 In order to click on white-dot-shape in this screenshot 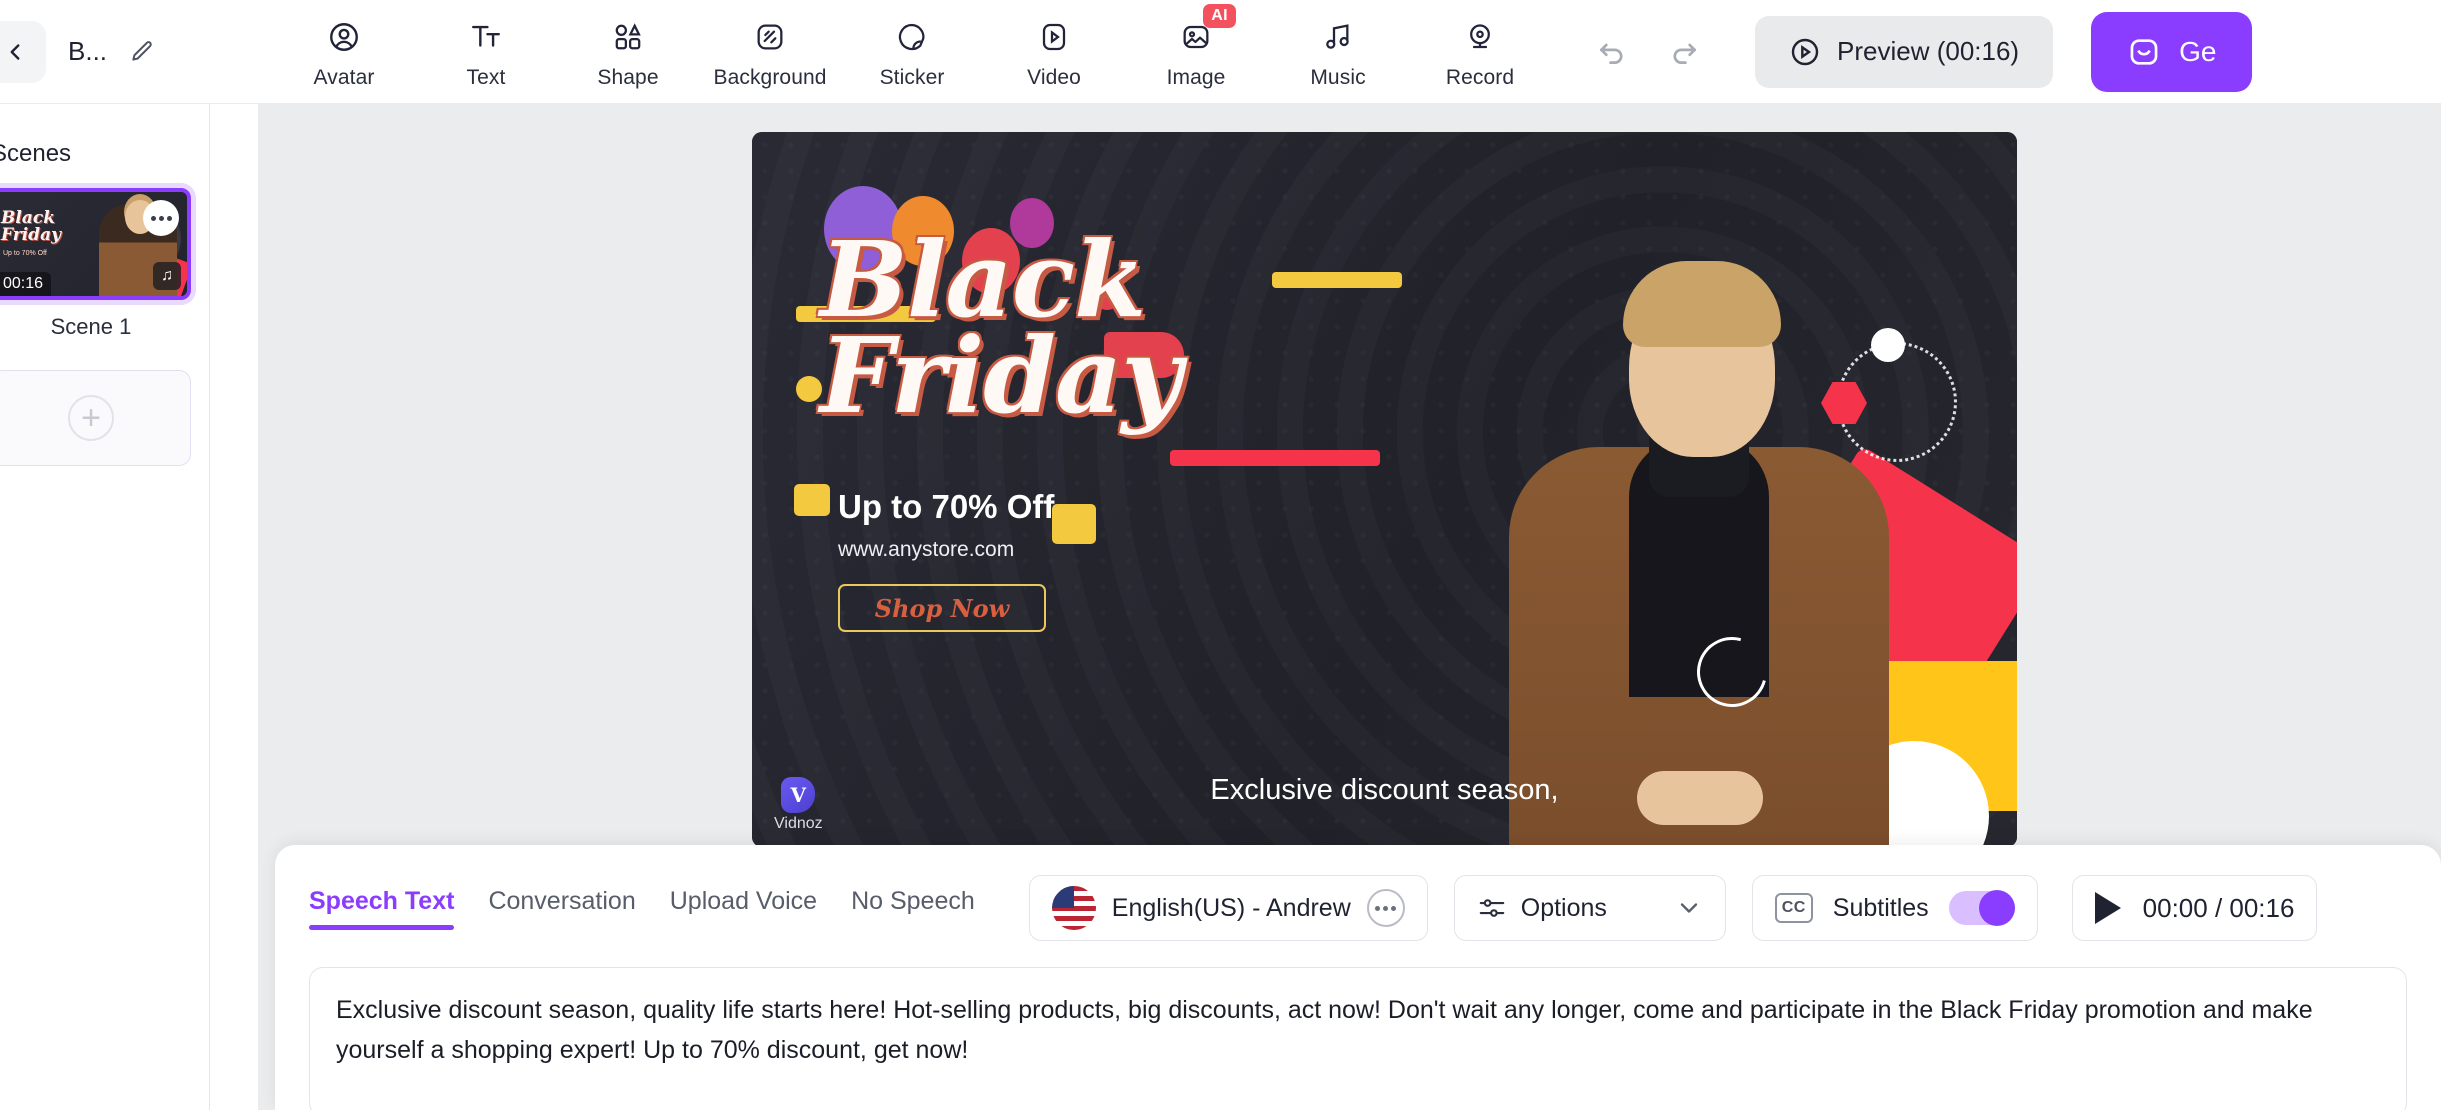, I will do `click(1888, 345)`.